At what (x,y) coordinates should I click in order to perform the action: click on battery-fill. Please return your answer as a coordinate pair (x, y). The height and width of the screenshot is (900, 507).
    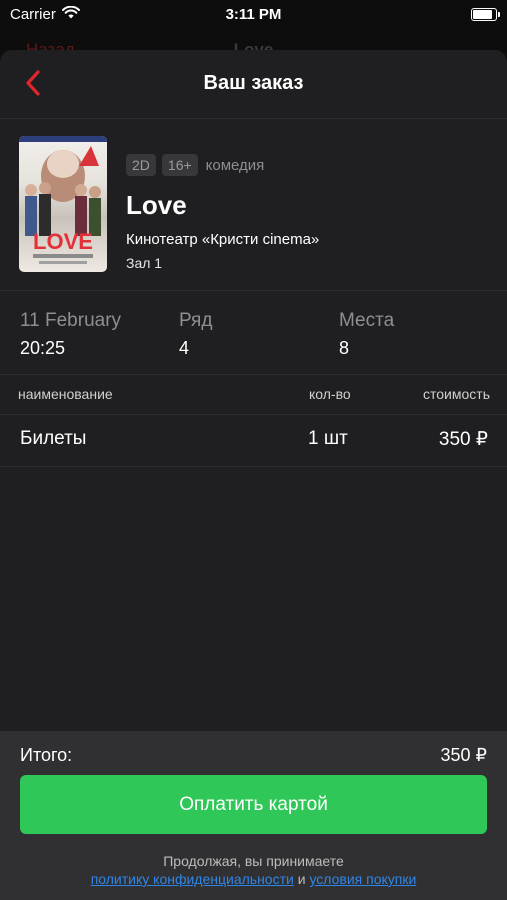
    Looking at the image, I should click on (482, 14).